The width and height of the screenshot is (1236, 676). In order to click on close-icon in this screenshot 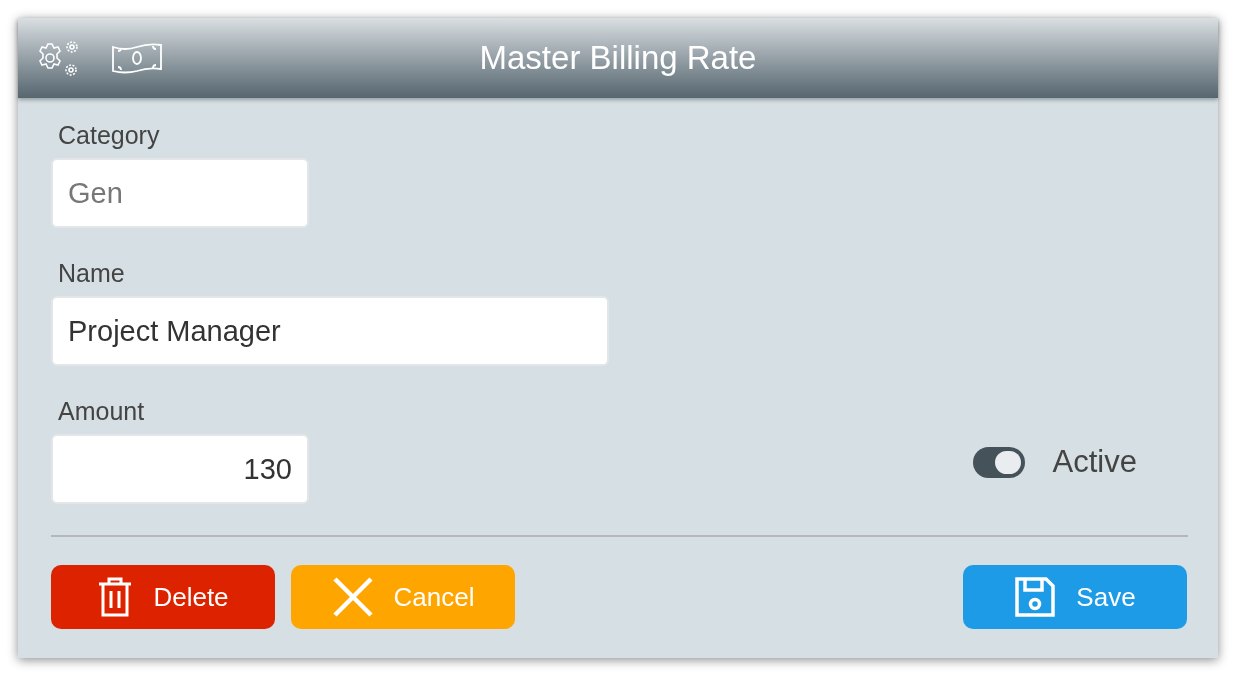, I will do `click(352, 597)`.